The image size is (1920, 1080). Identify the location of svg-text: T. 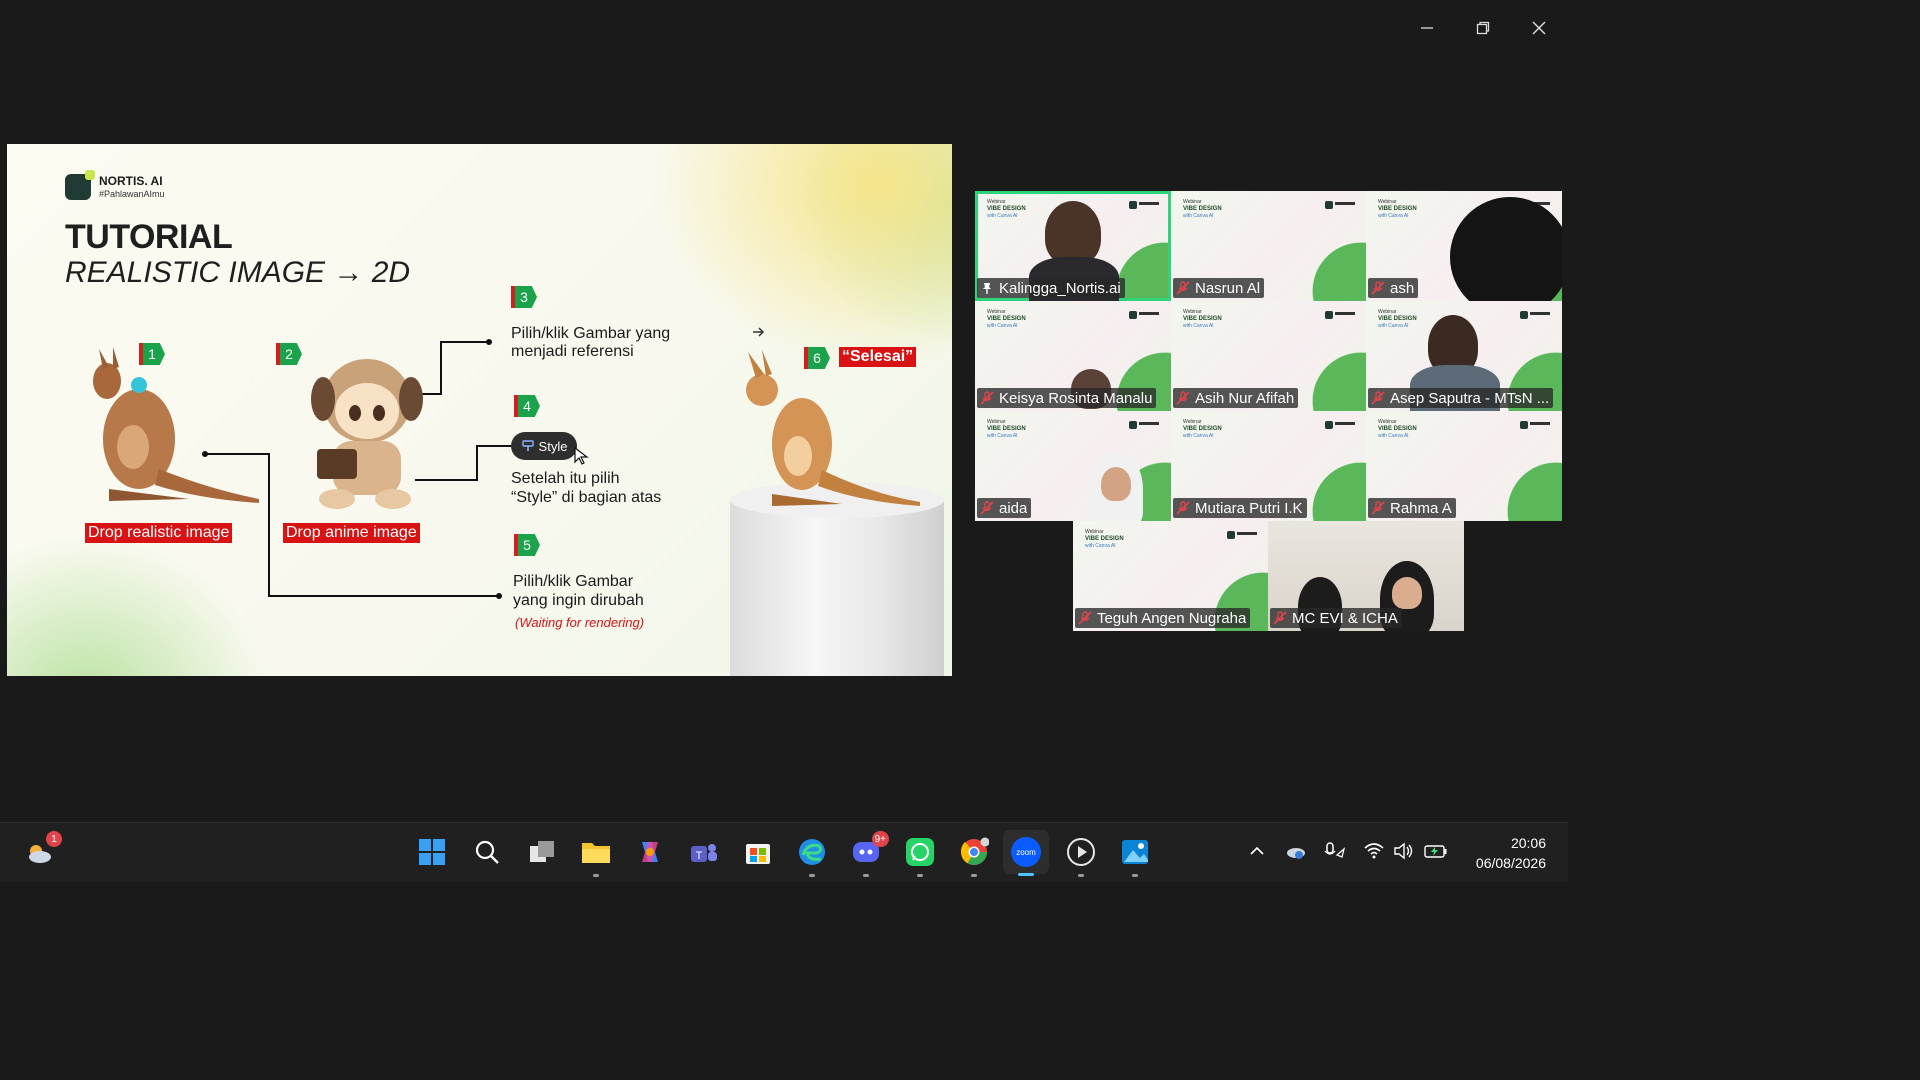
(699, 856).